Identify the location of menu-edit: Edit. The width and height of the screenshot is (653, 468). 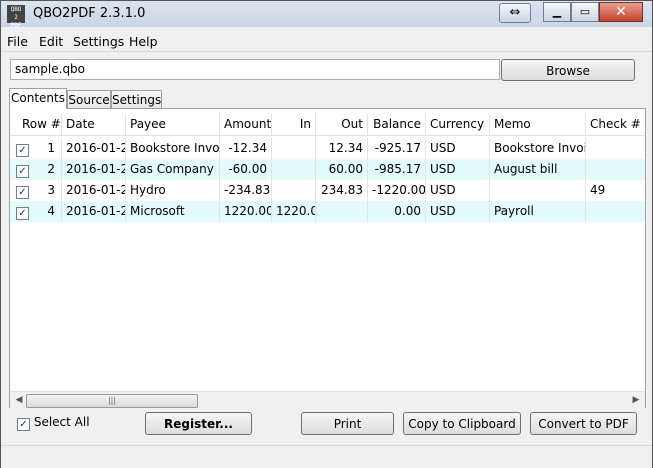
(51, 41).